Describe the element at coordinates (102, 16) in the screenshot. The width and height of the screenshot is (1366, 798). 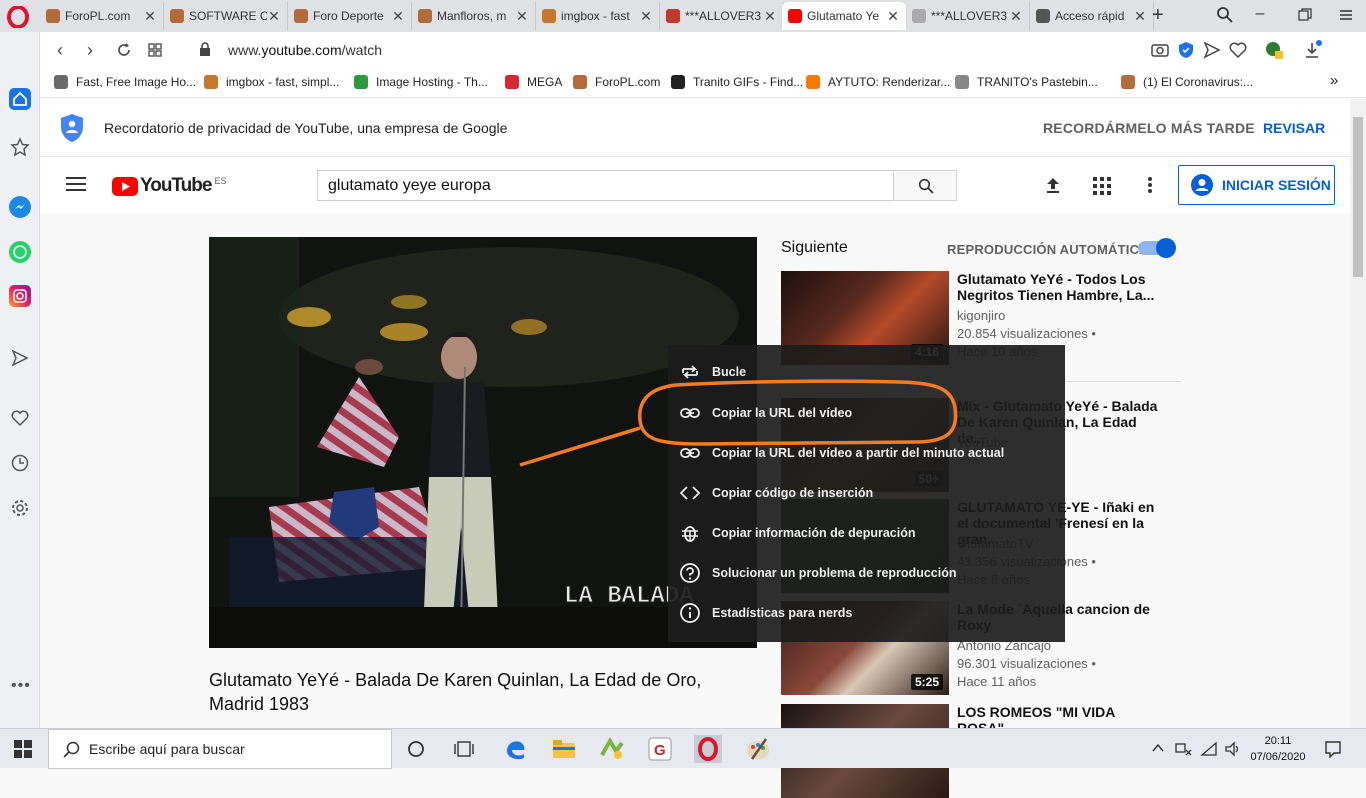
I see `browser-tab: ForoPL.com ✕` at that location.